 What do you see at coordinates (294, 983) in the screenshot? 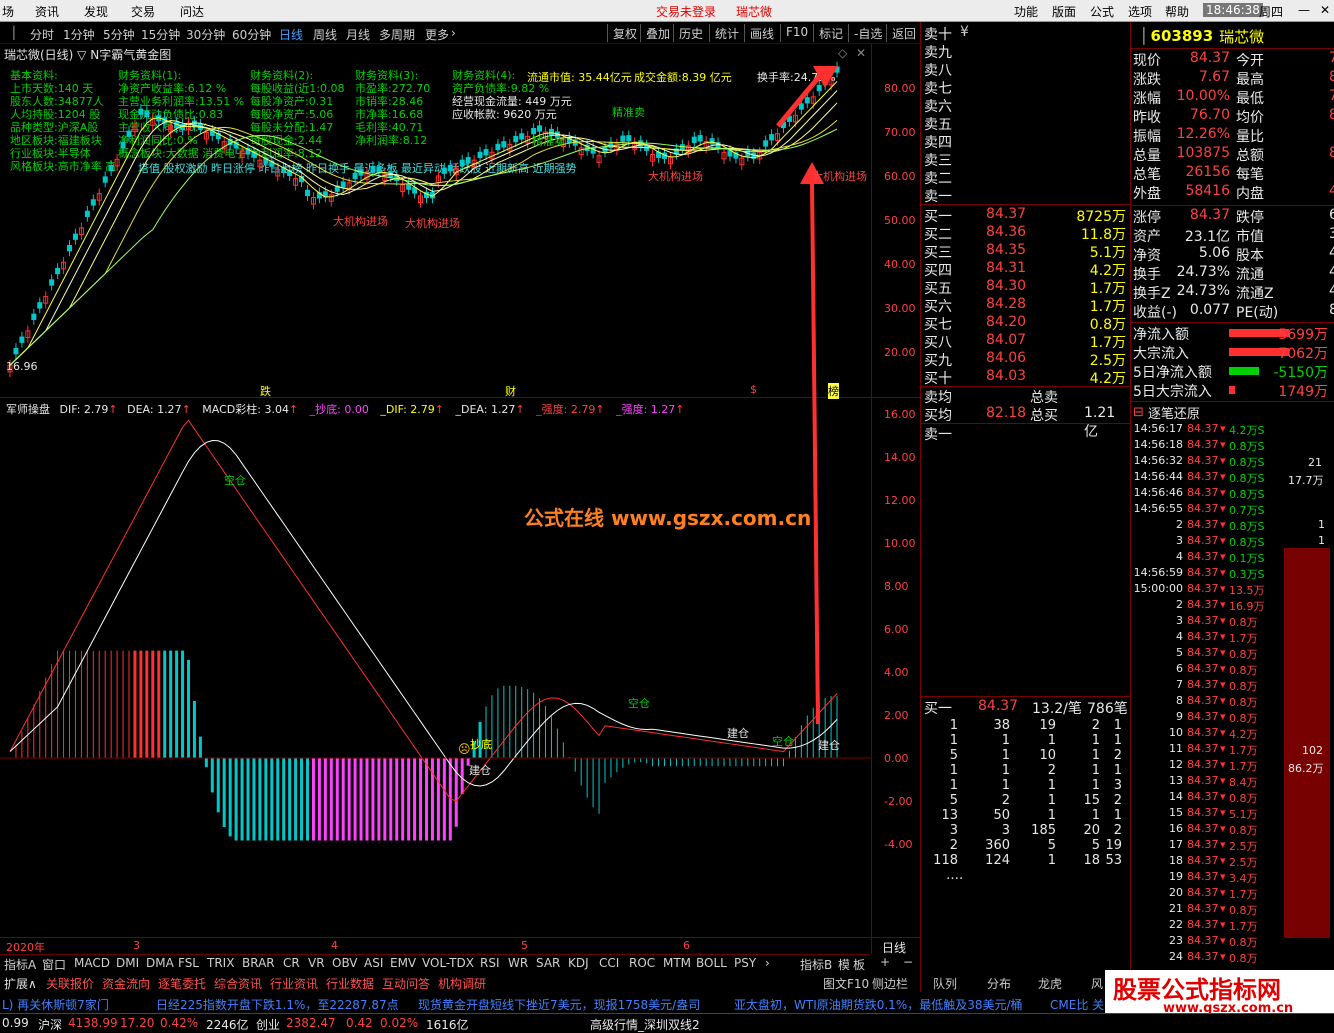
I see `tab-ext-5: 行业资讯` at bounding box center [294, 983].